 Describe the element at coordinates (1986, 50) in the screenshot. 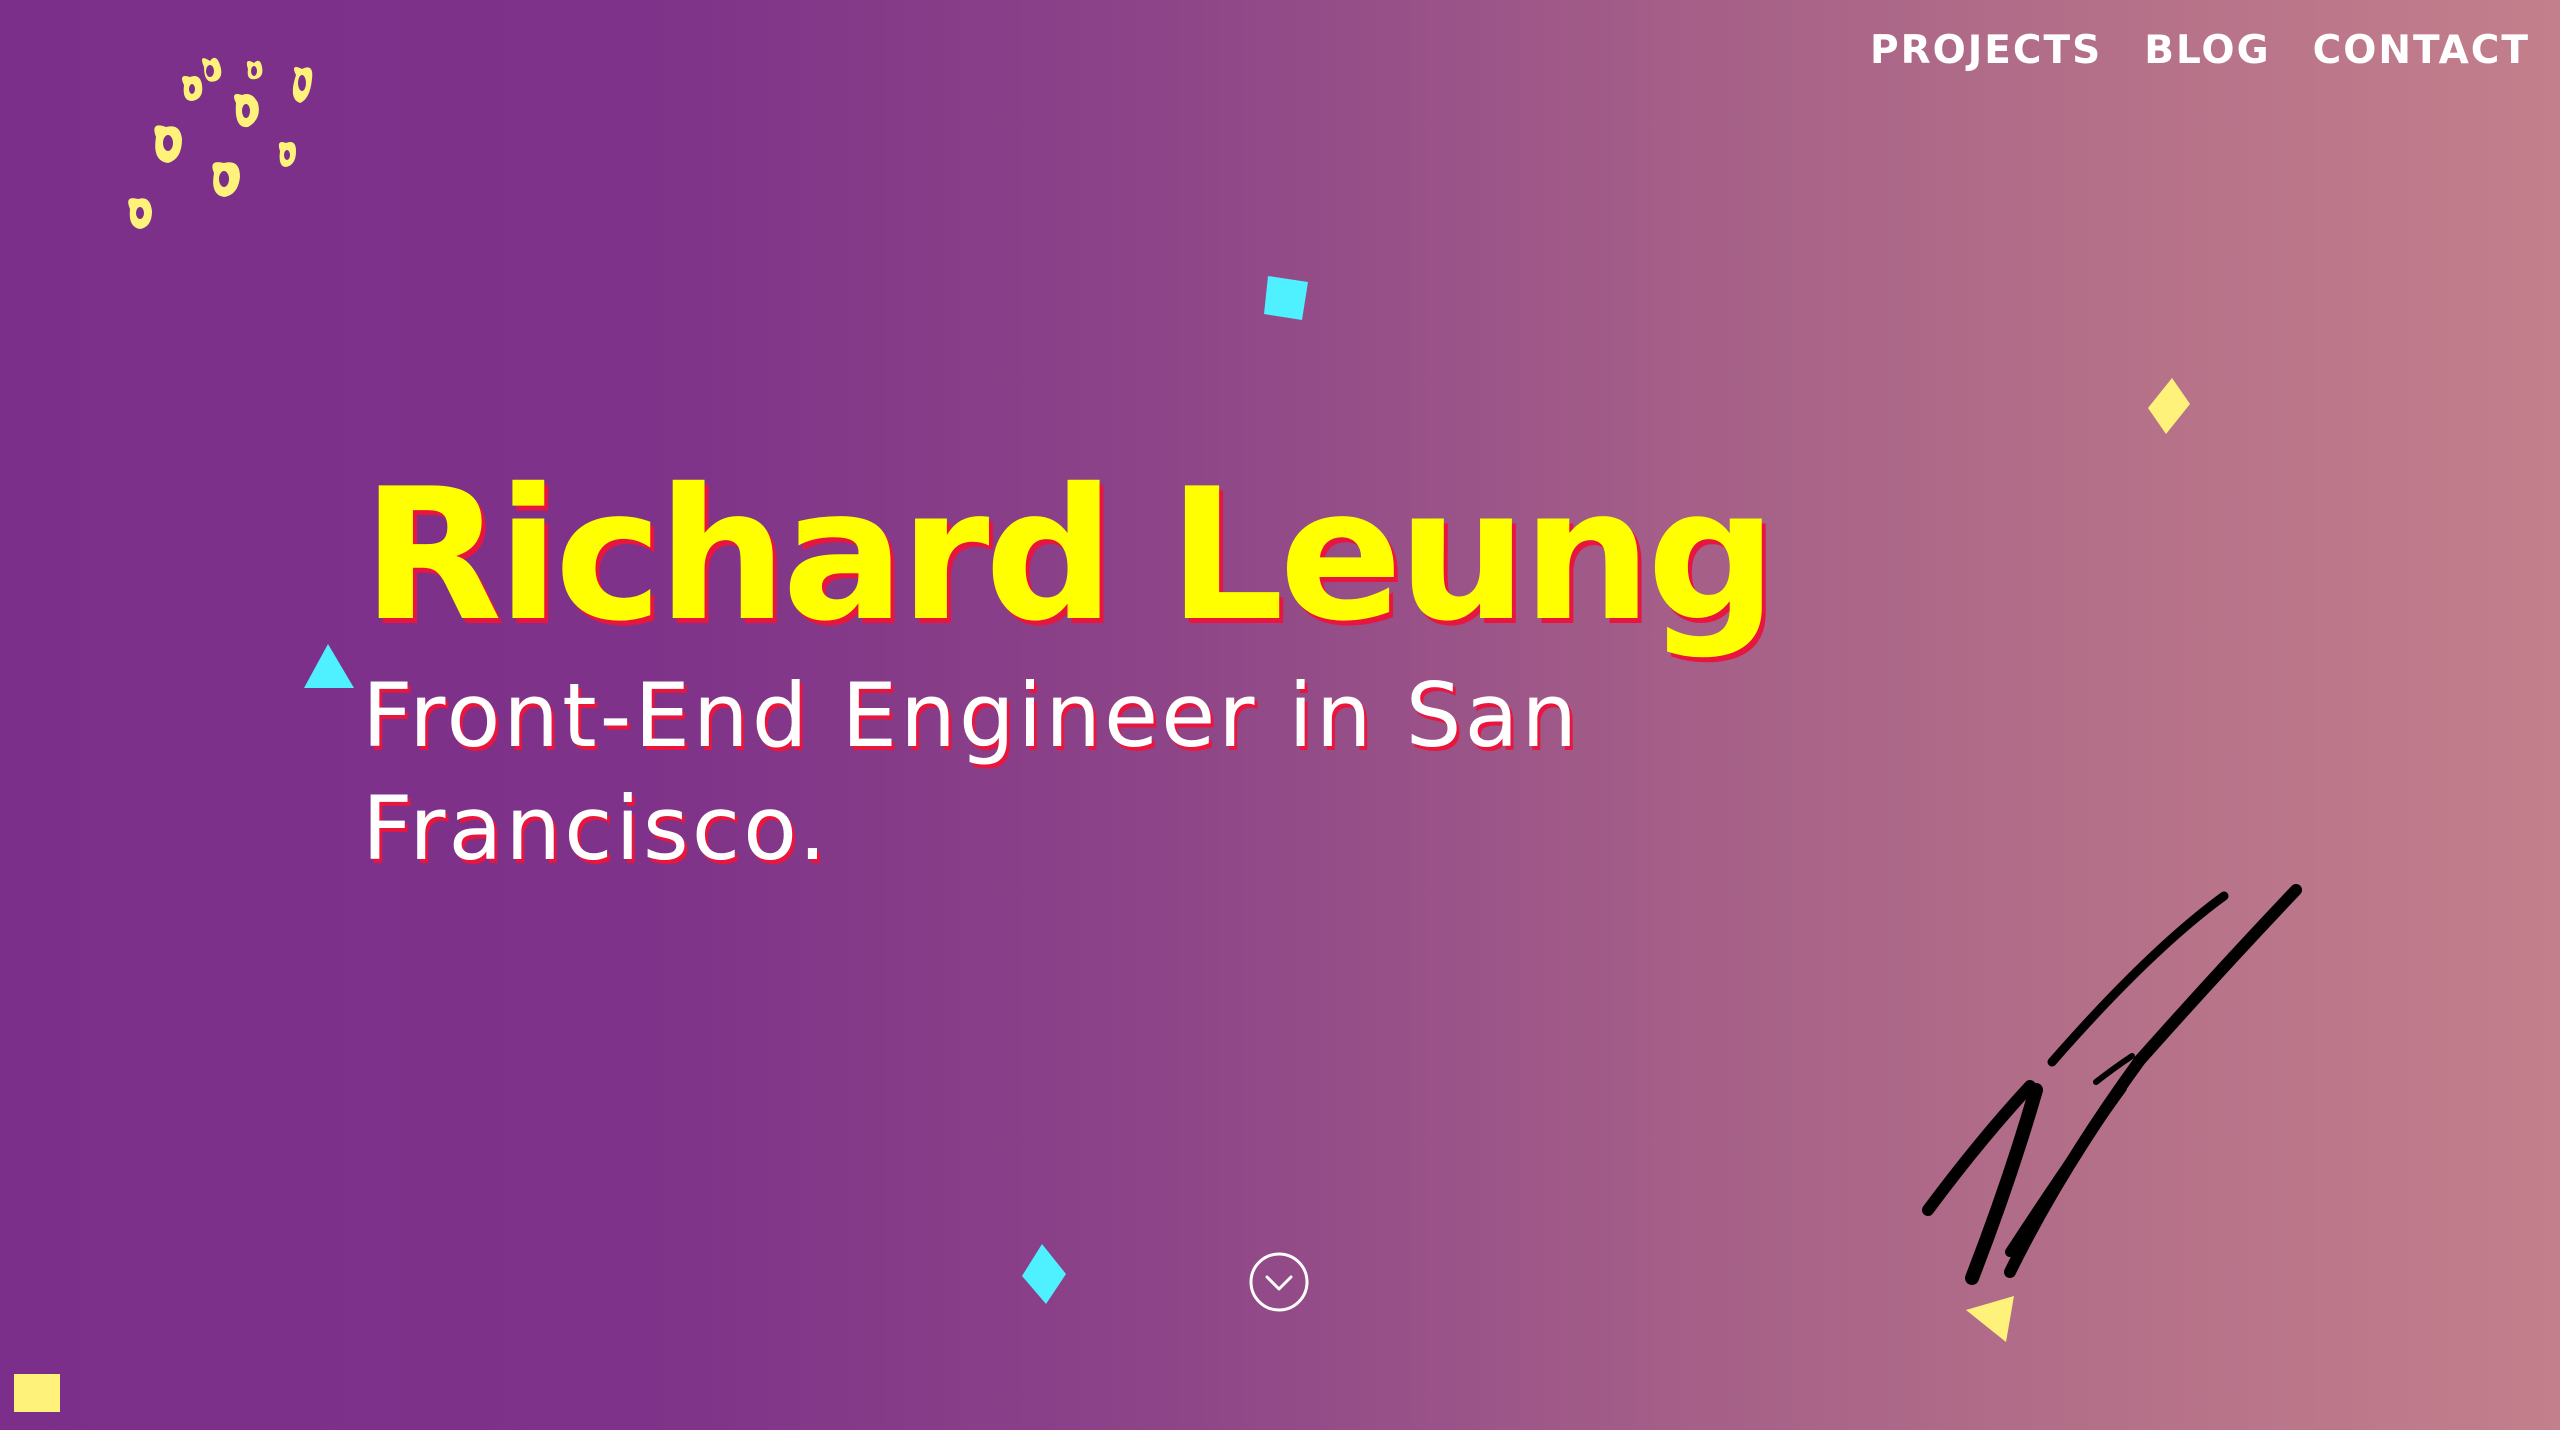

I see `nav-link-projects: PROJECTS` at that location.